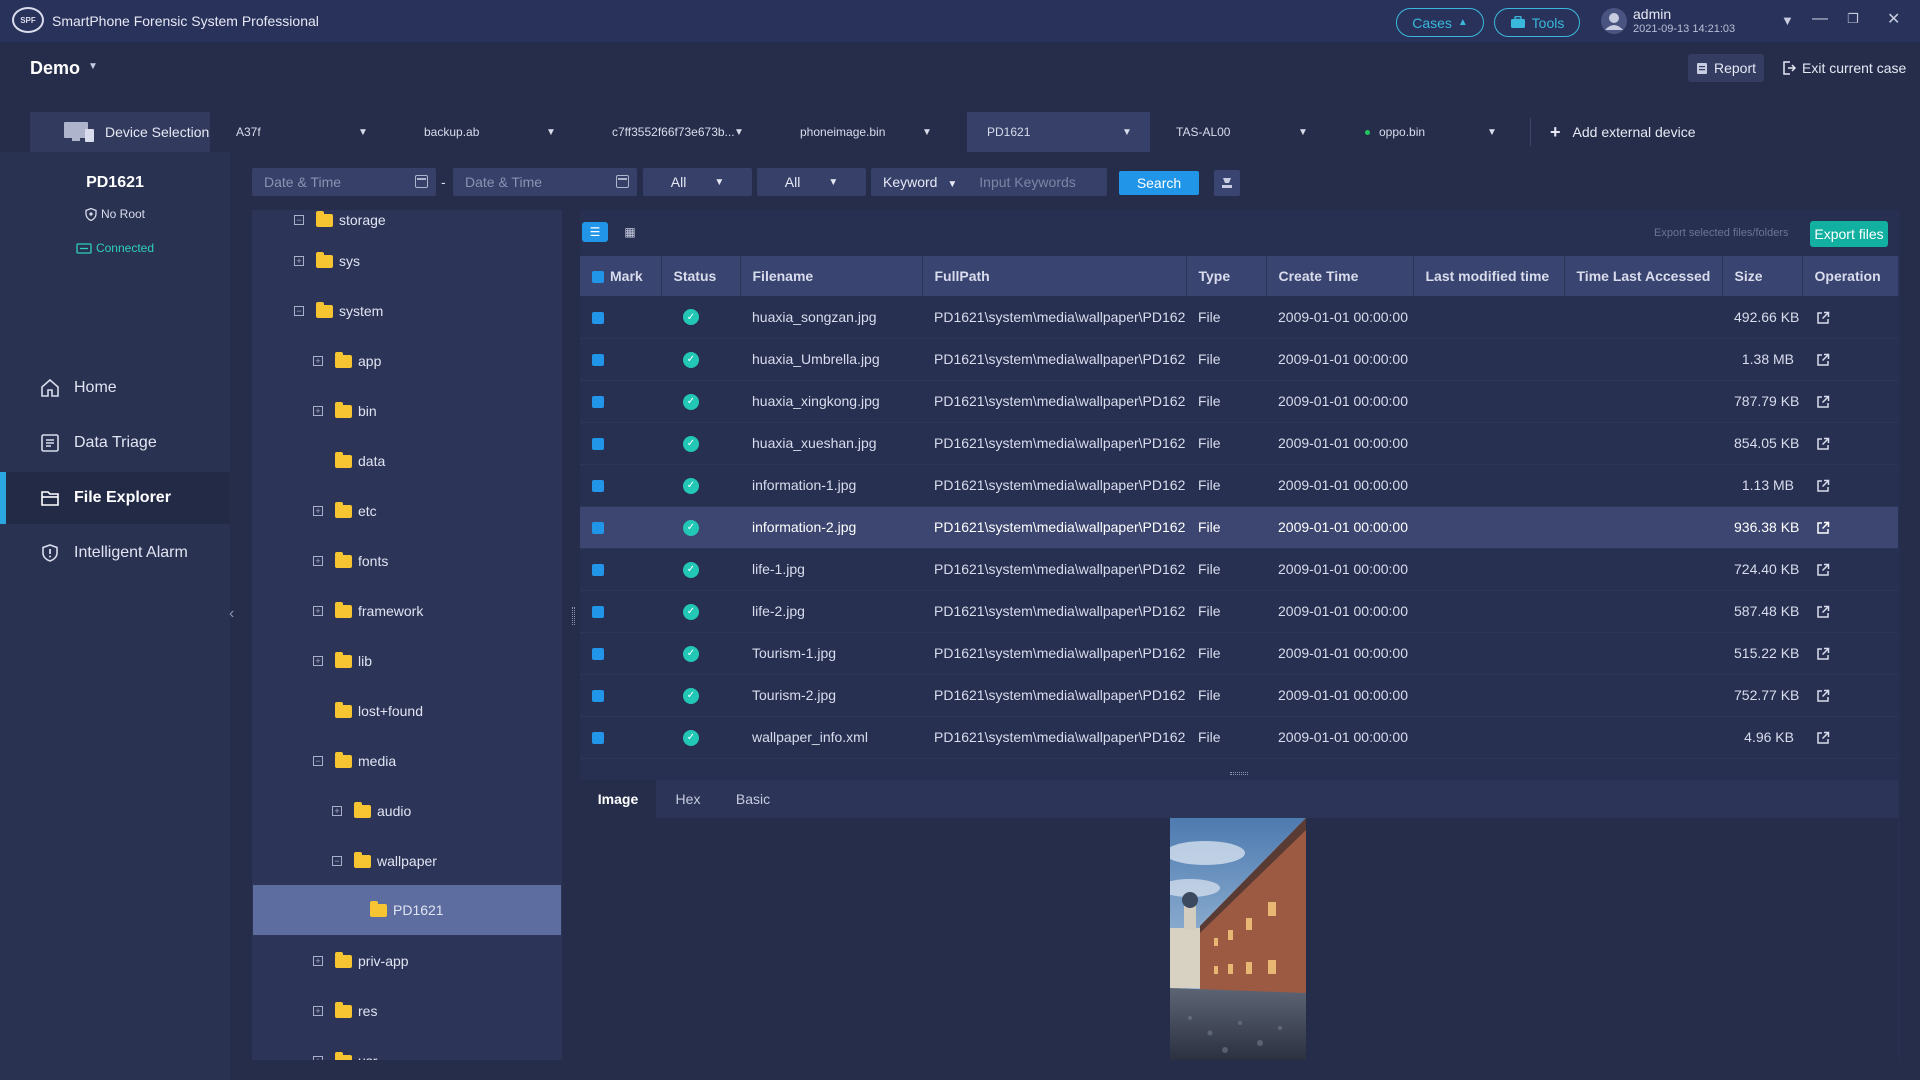 The image size is (1920, 1080). I want to click on tree-node: lost+found, so click(407, 711).